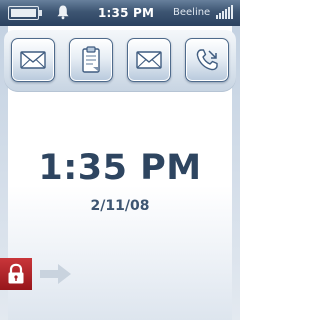 This screenshot has height=320, width=320. Describe the element at coordinates (225, 12) in the screenshot. I see `signal-strength-icon` at that location.